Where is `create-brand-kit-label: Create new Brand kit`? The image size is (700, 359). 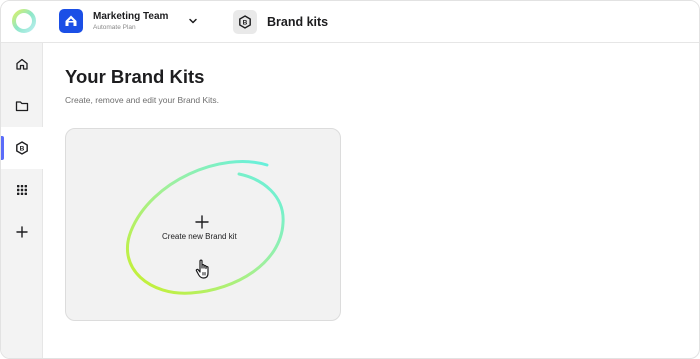 create-brand-kit-label: Create new Brand kit is located at coordinates (199, 236).